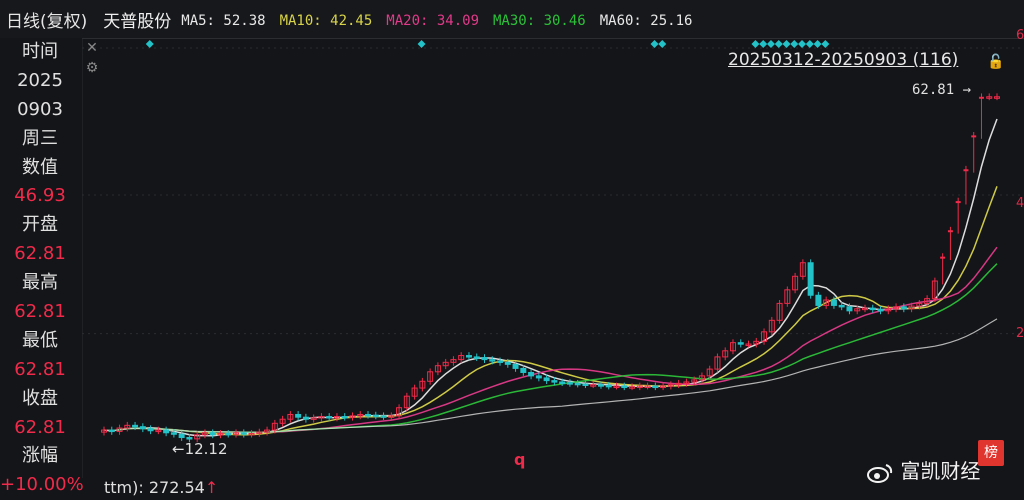  What do you see at coordinates (539, 20) in the screenshot?
I see `ma-legend-item: MA30: 30.46` at bounding box center [539, 20].